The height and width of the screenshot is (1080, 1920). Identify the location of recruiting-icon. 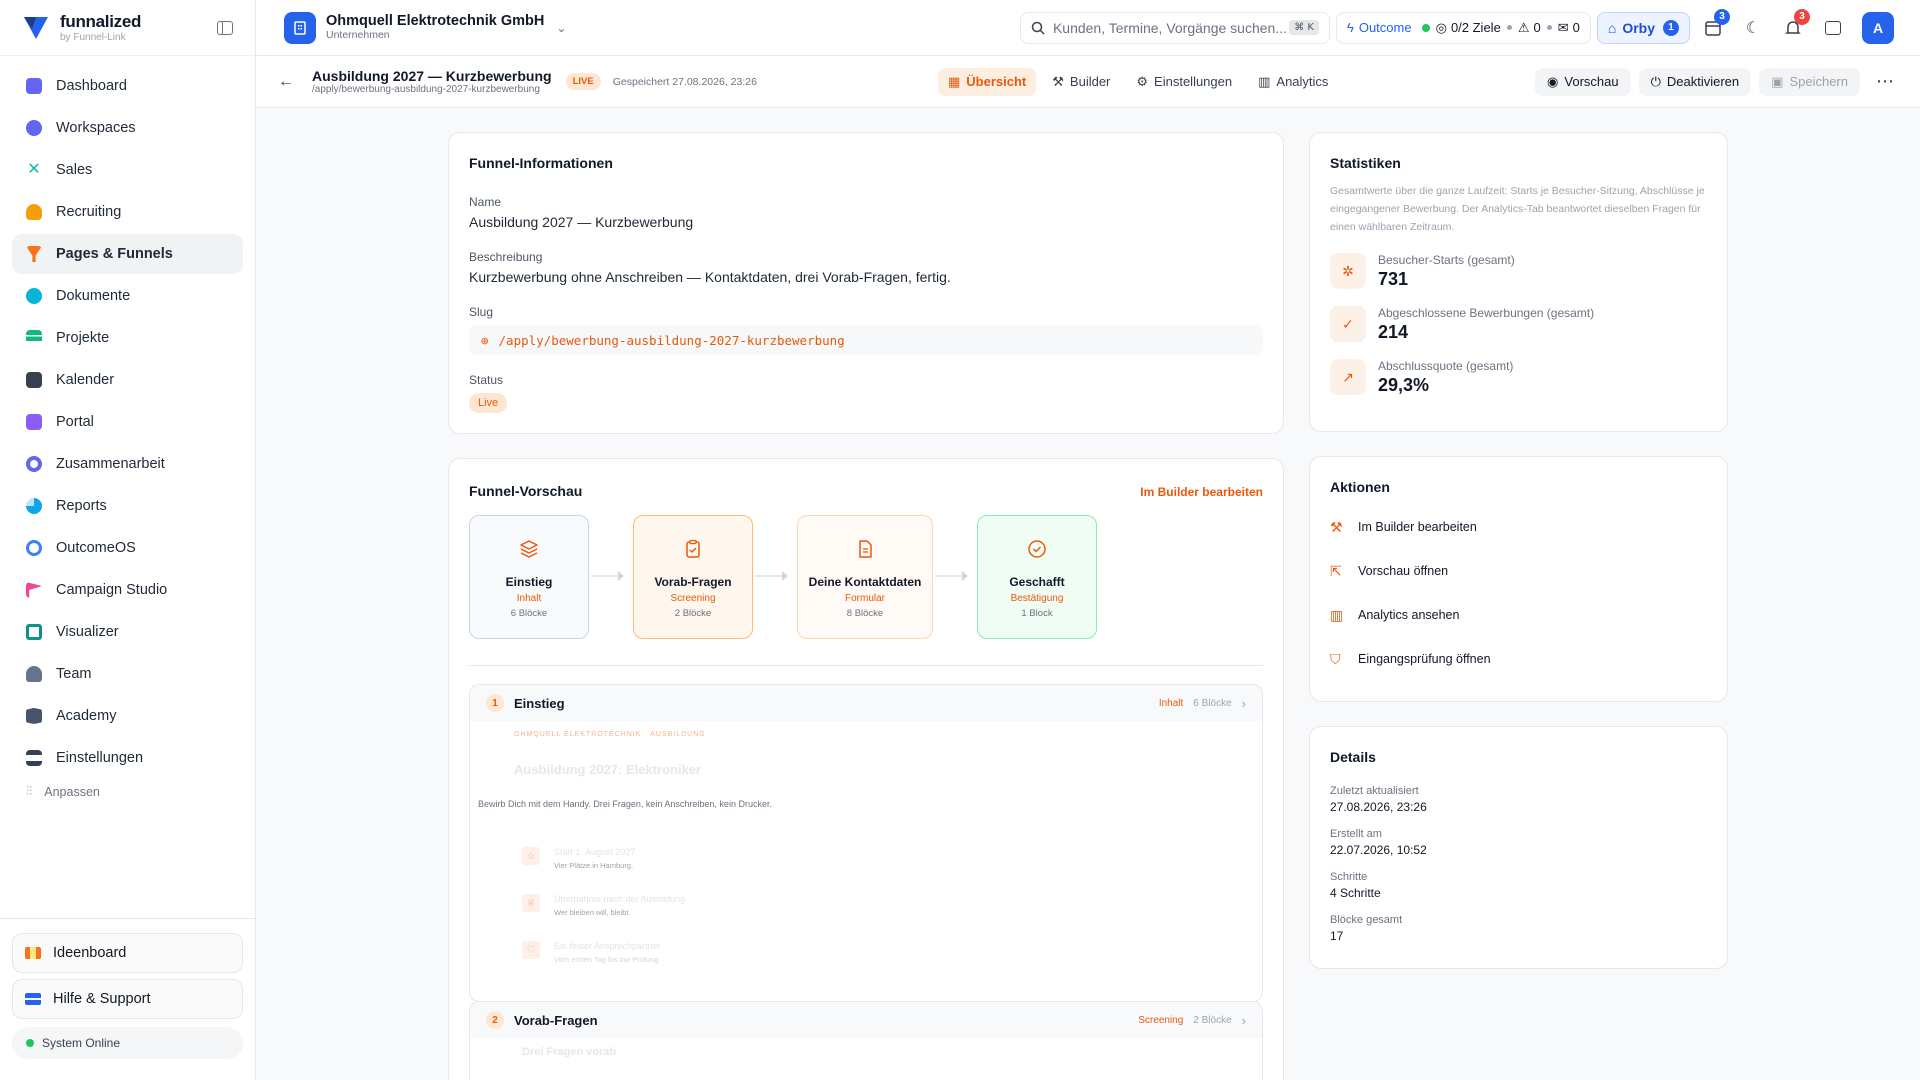
(34, 212).